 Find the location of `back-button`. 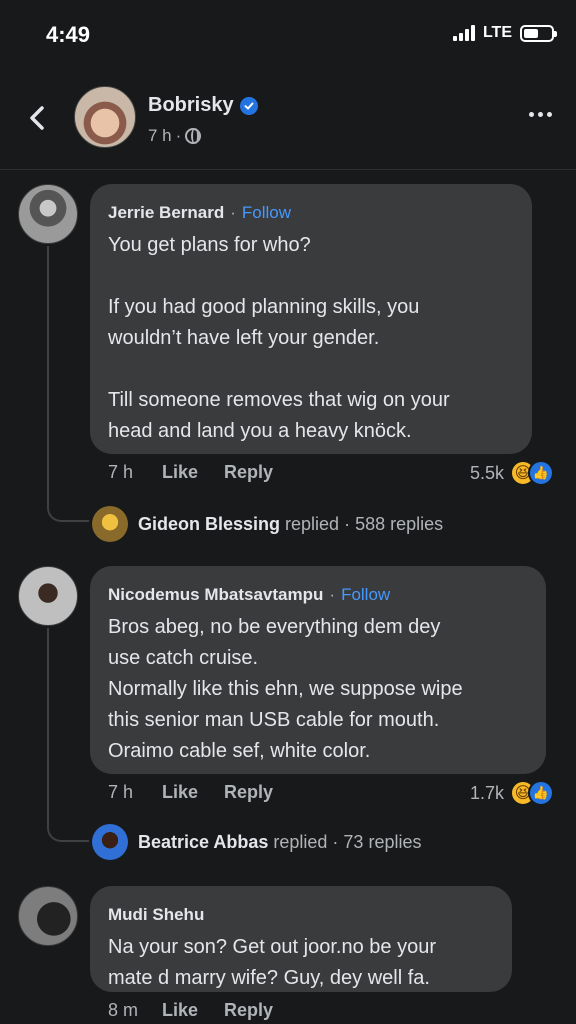

back-button is located at coordinates (38, 118).